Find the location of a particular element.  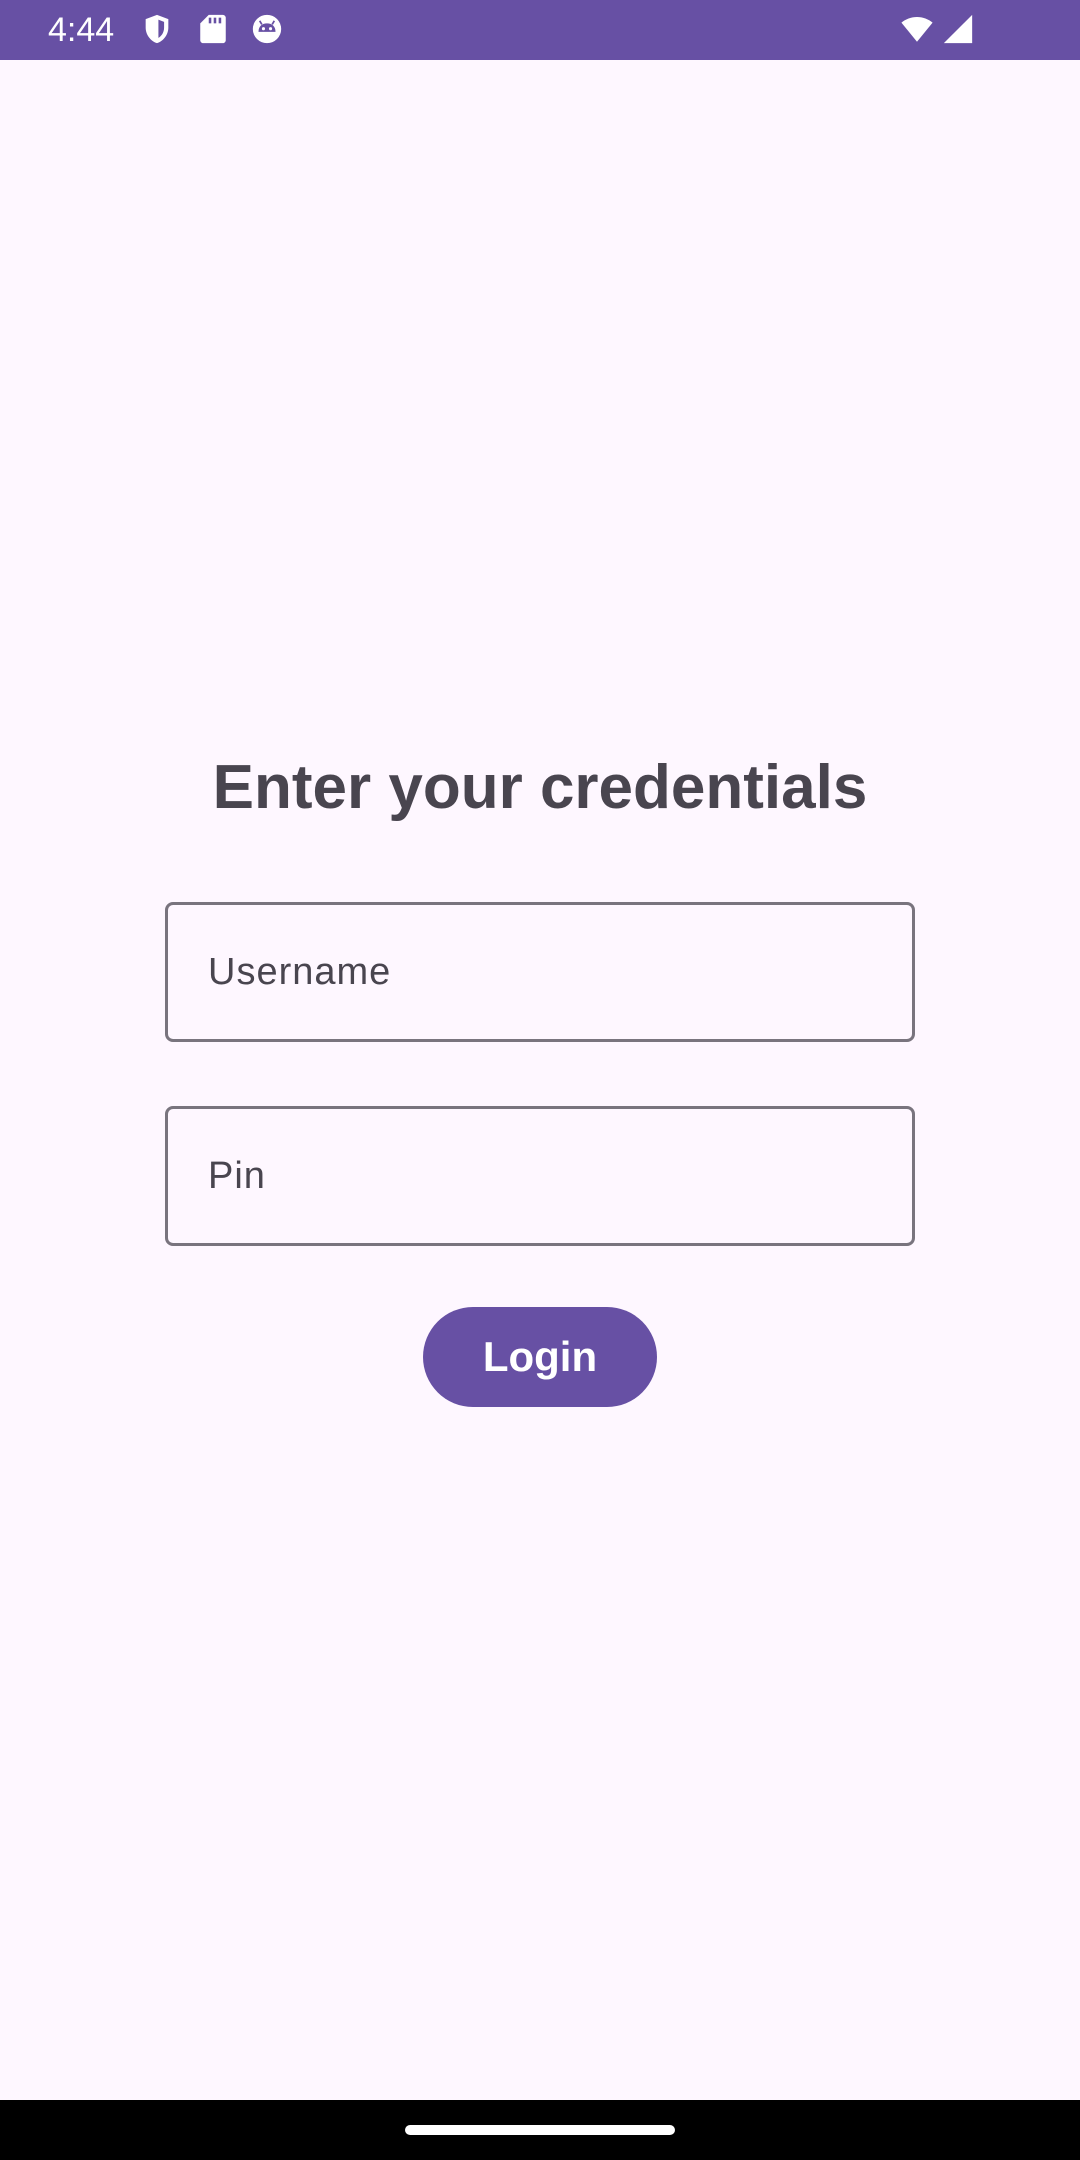

username-field is located at coordinates (540, 972).